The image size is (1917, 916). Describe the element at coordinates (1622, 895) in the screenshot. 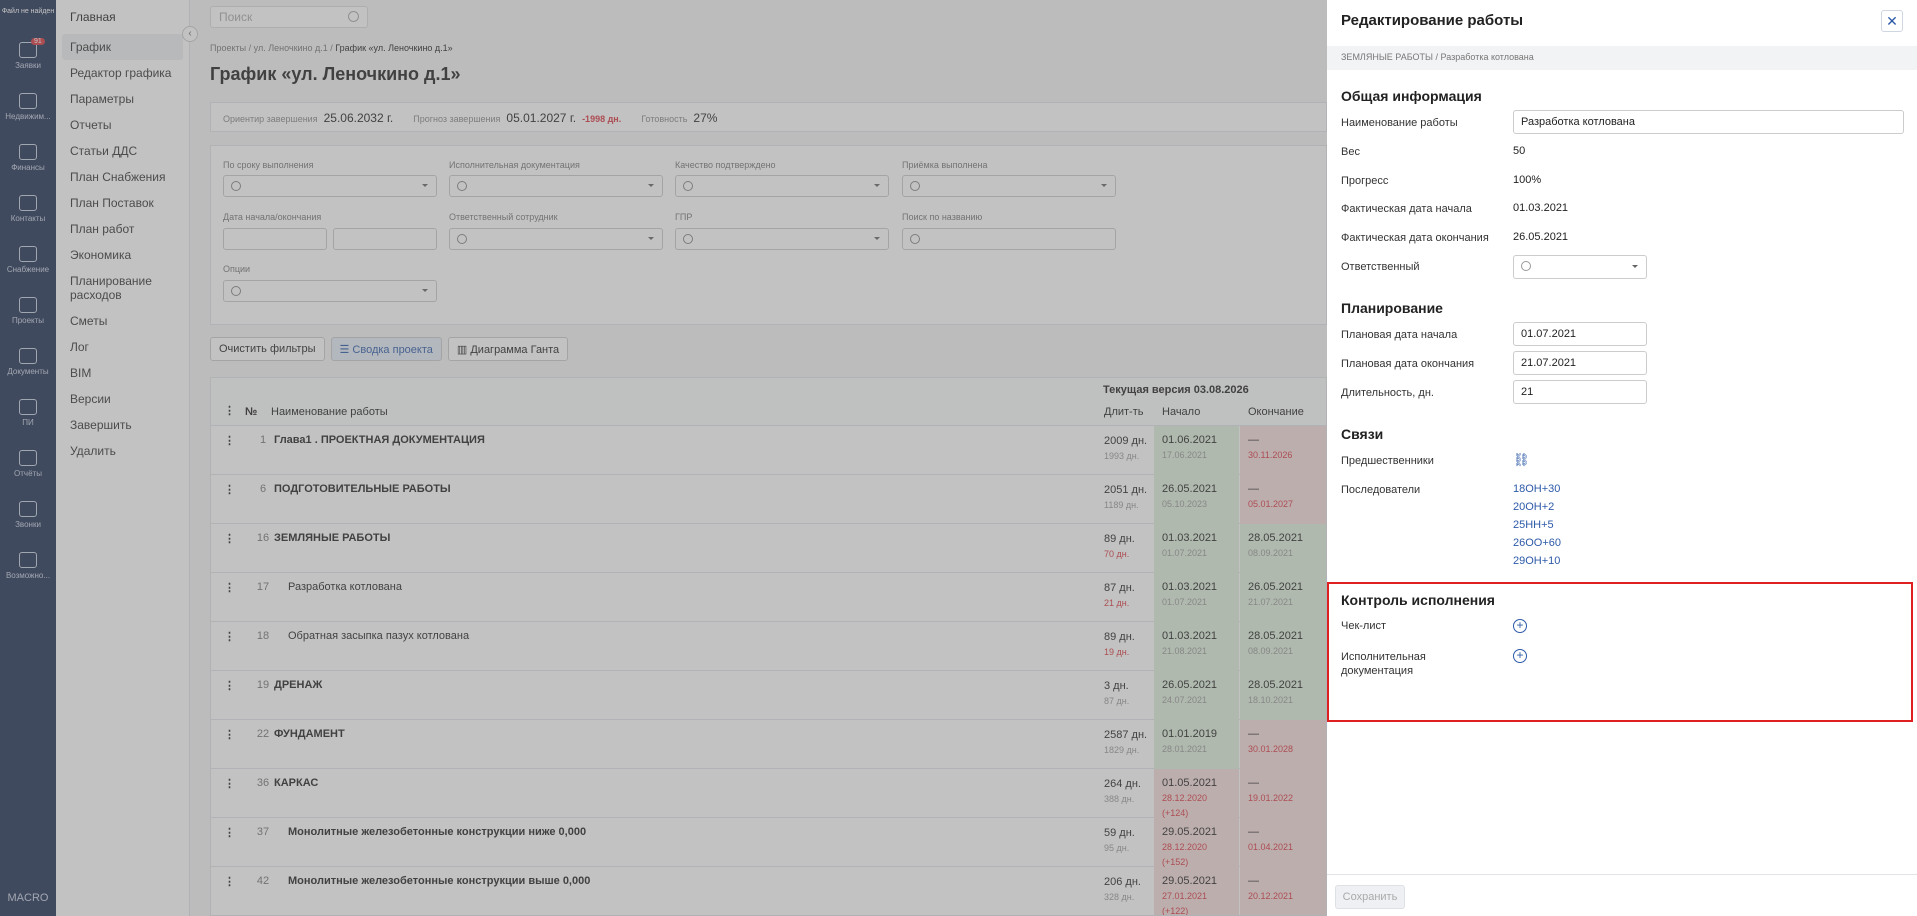

I see `panel-footer: Сохранить` at that location.